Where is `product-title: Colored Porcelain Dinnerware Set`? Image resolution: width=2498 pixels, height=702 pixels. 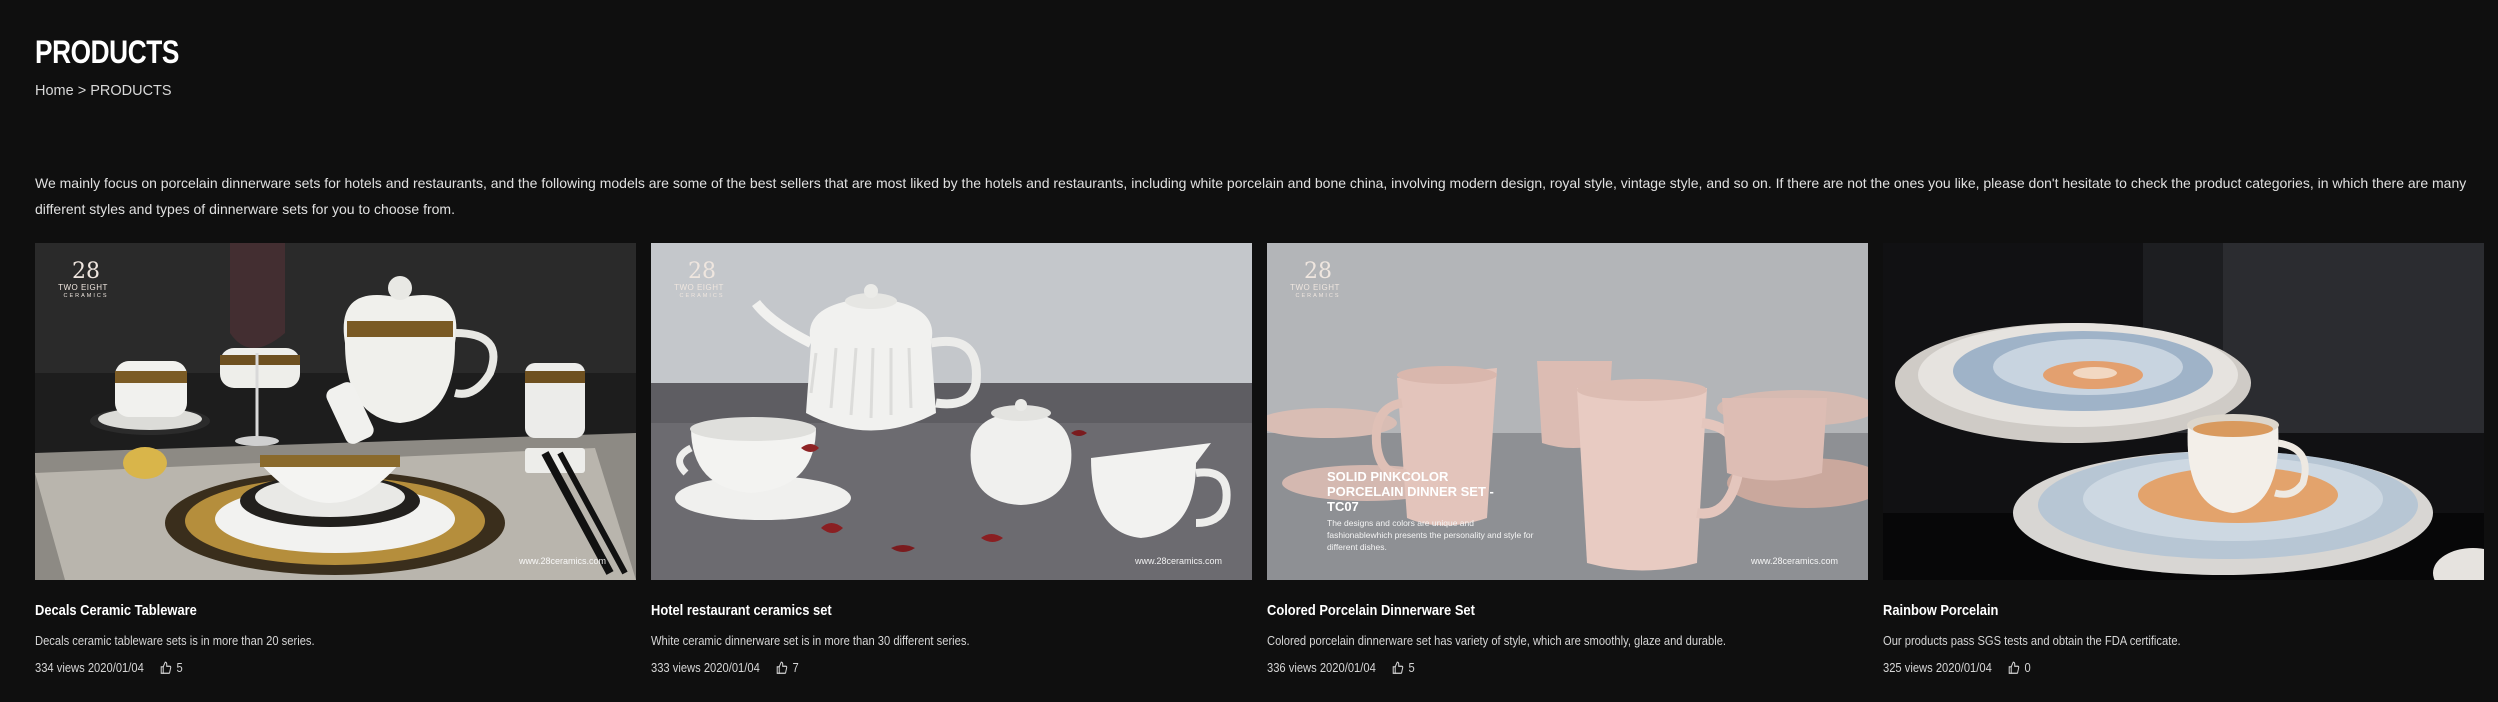
product-title: Colored Porcelain Dinnerware Set is located at coordinates (1525, 610).